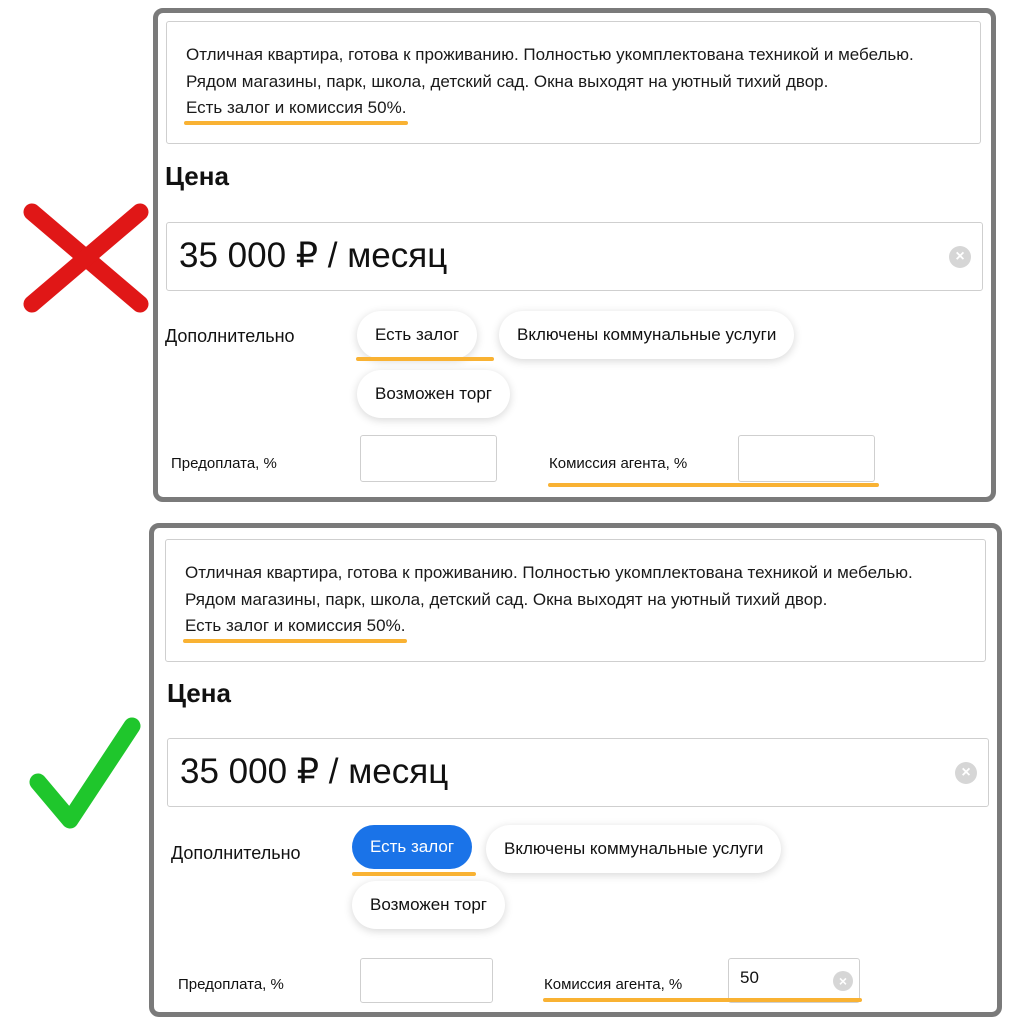  I want to click on commission-value: 50, so click(749, 977).